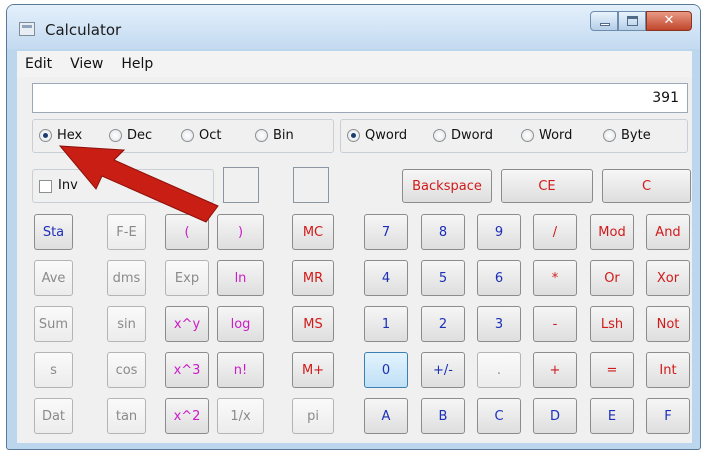  I want to click on radio-hex: Hex, so click(60, 135).